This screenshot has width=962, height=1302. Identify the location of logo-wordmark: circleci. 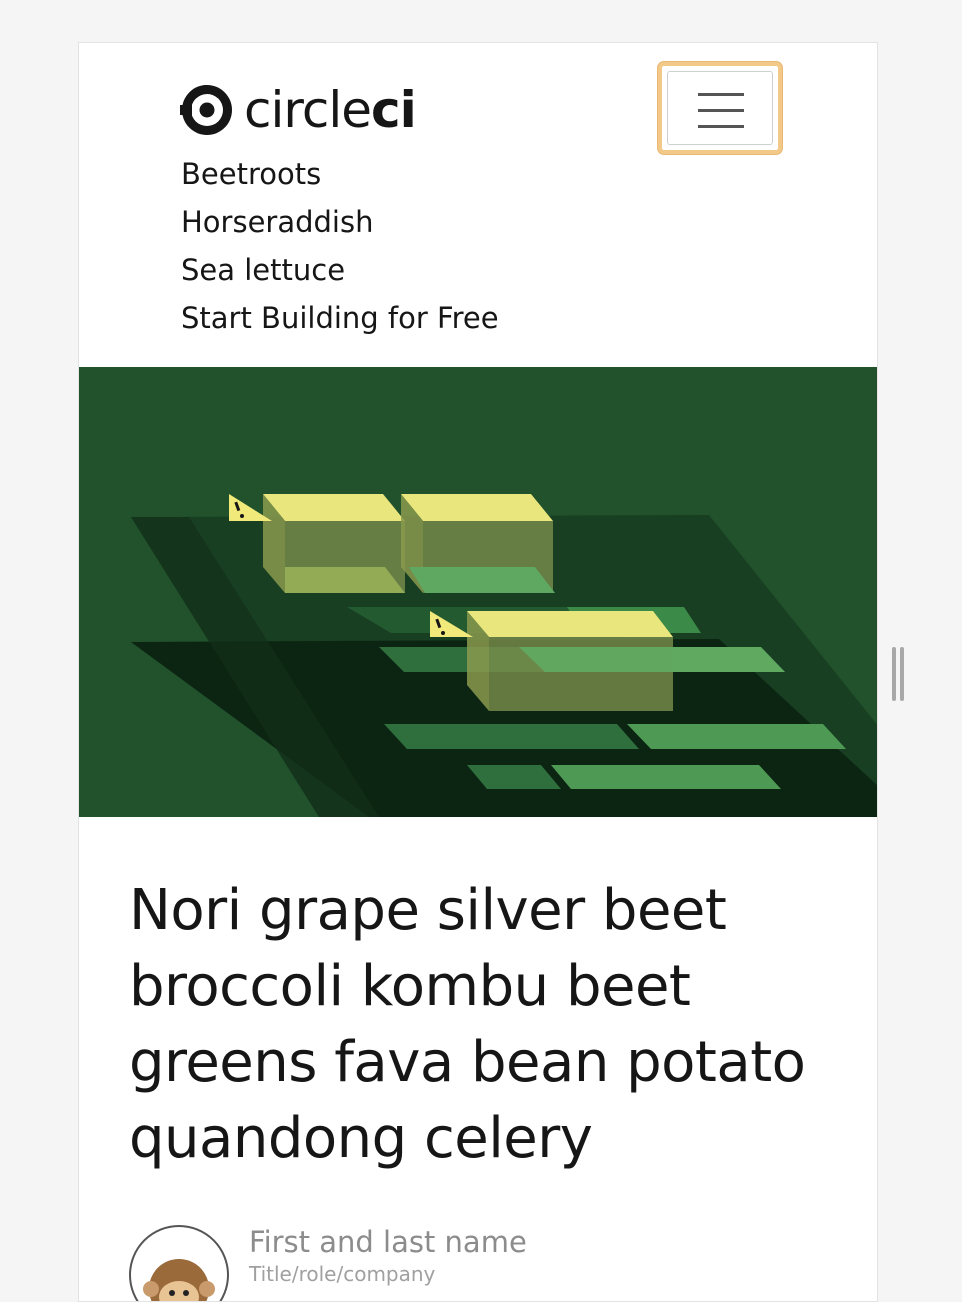
(330, 110).